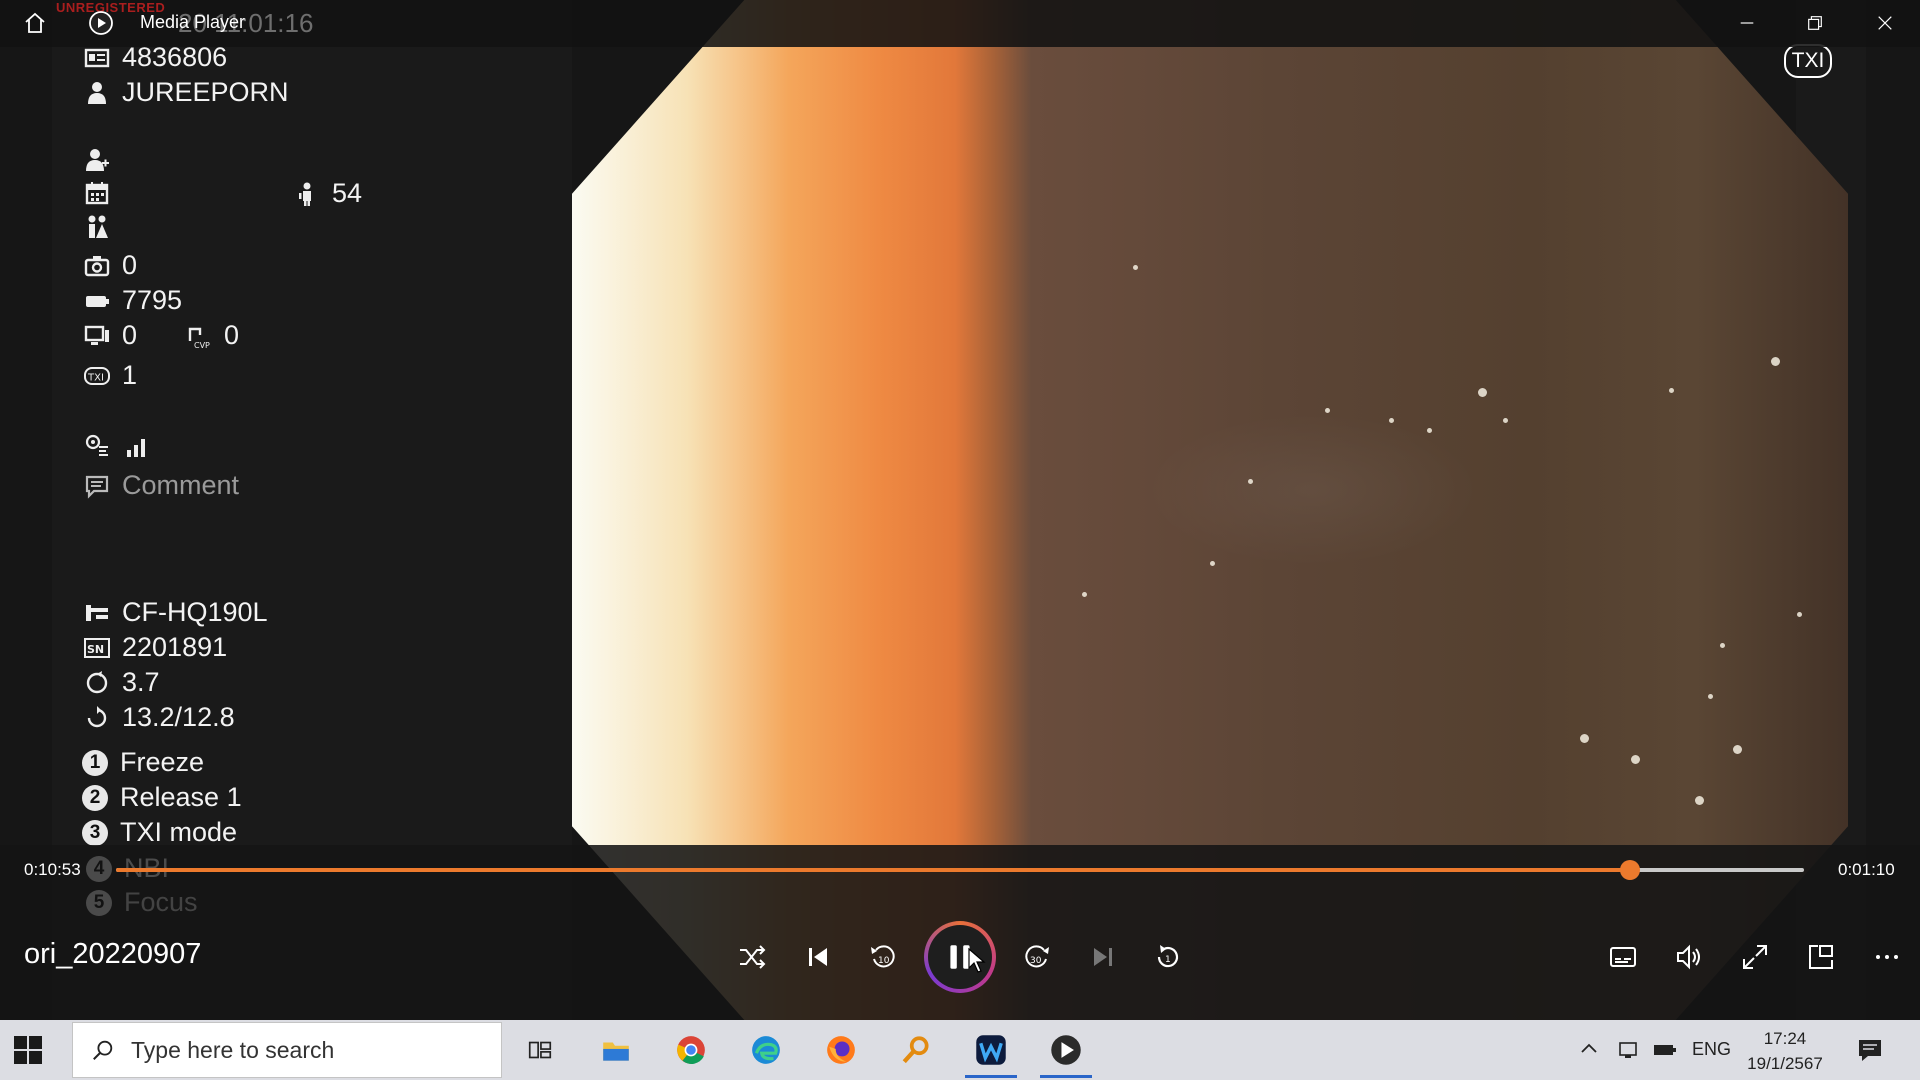  What do you see at coordinates (97, 486) in the screenshot?
I see `comment-icon` at bounding box center [97, 486].